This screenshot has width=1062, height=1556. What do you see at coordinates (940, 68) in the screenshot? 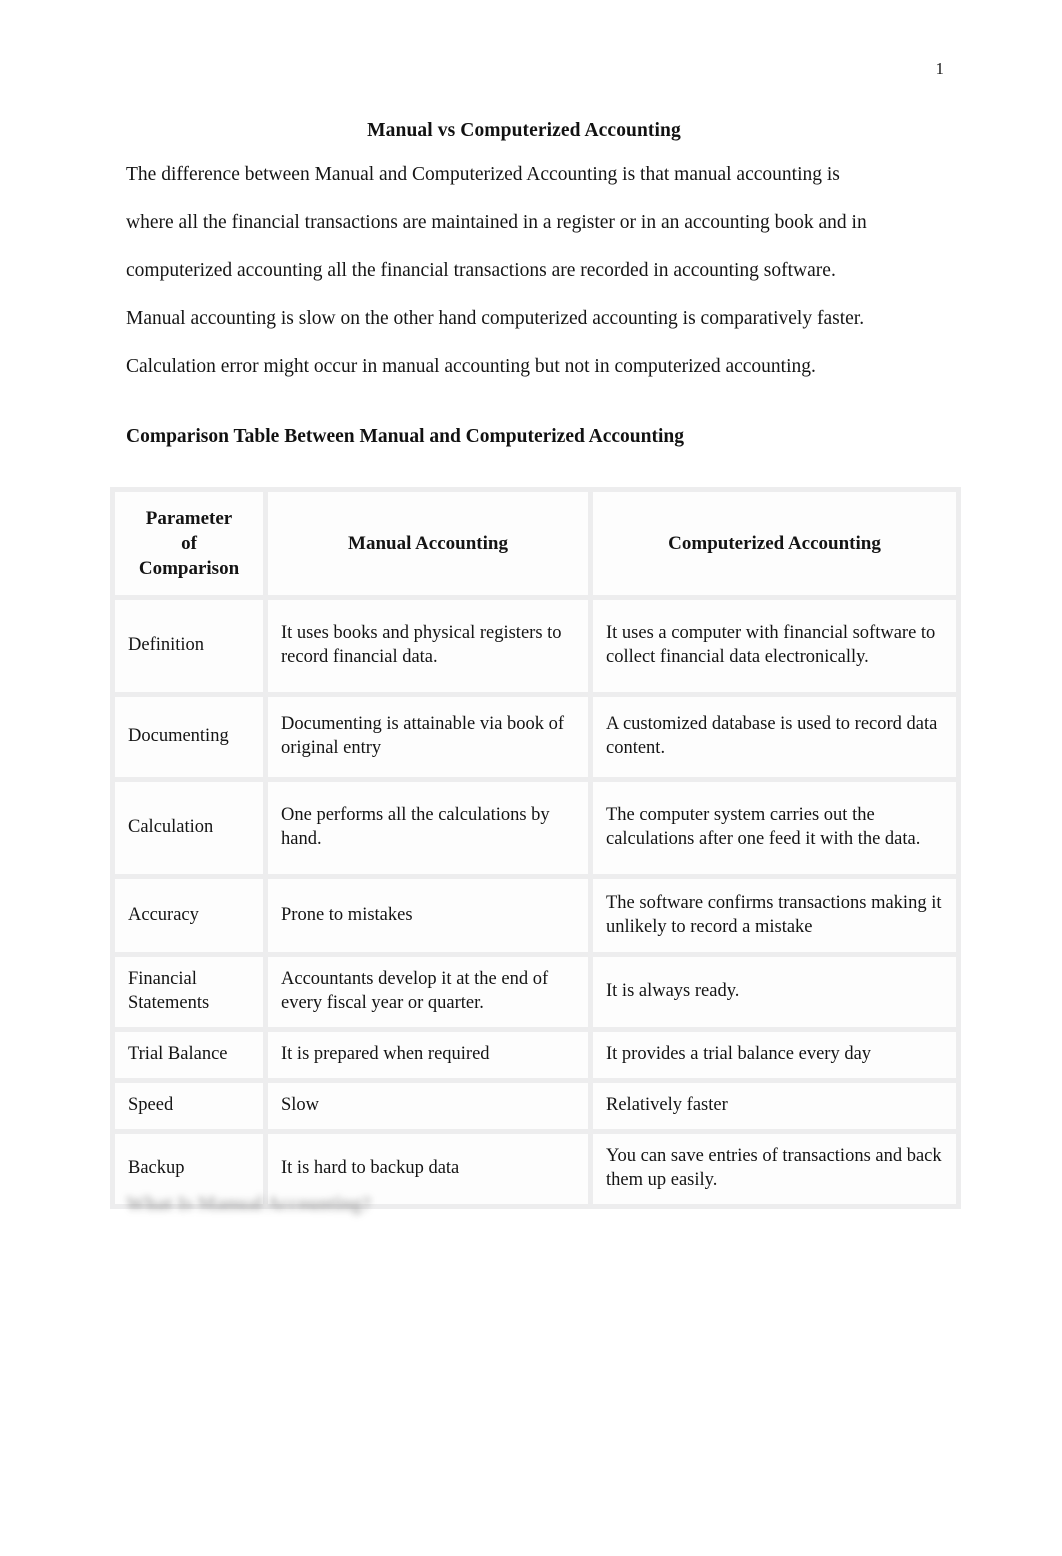
I see `page-number: 1` at bounding box center [940, 68].